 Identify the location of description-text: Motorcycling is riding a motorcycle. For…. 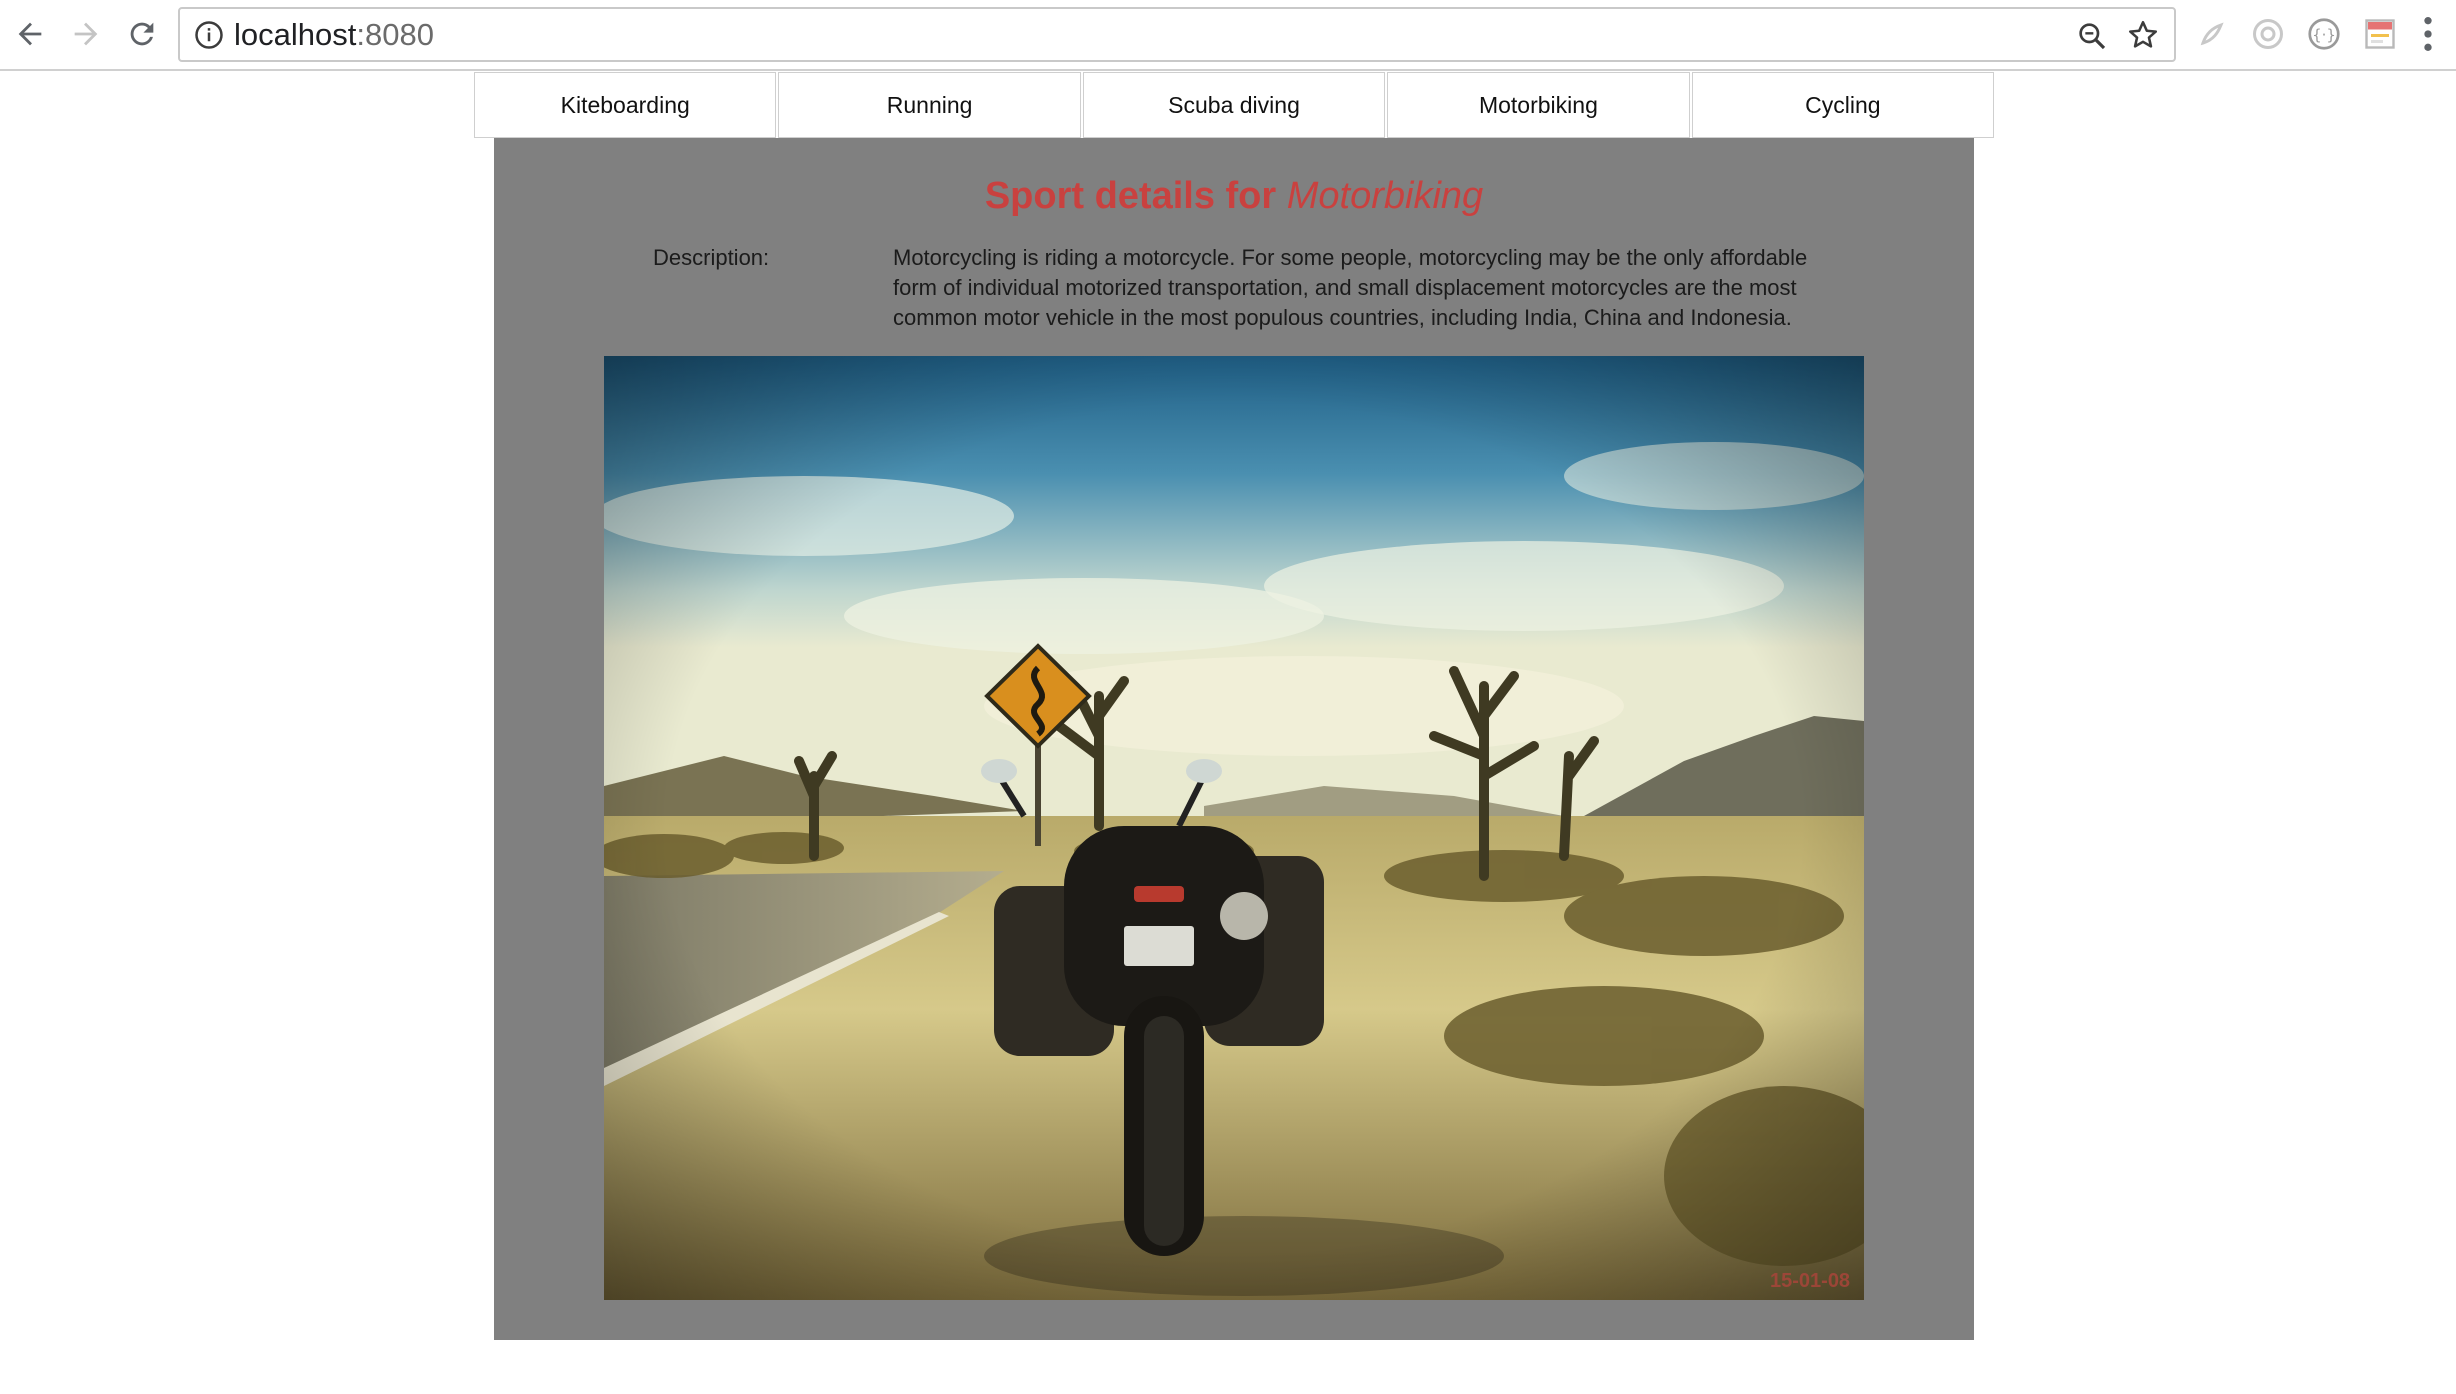
(1350, 287).